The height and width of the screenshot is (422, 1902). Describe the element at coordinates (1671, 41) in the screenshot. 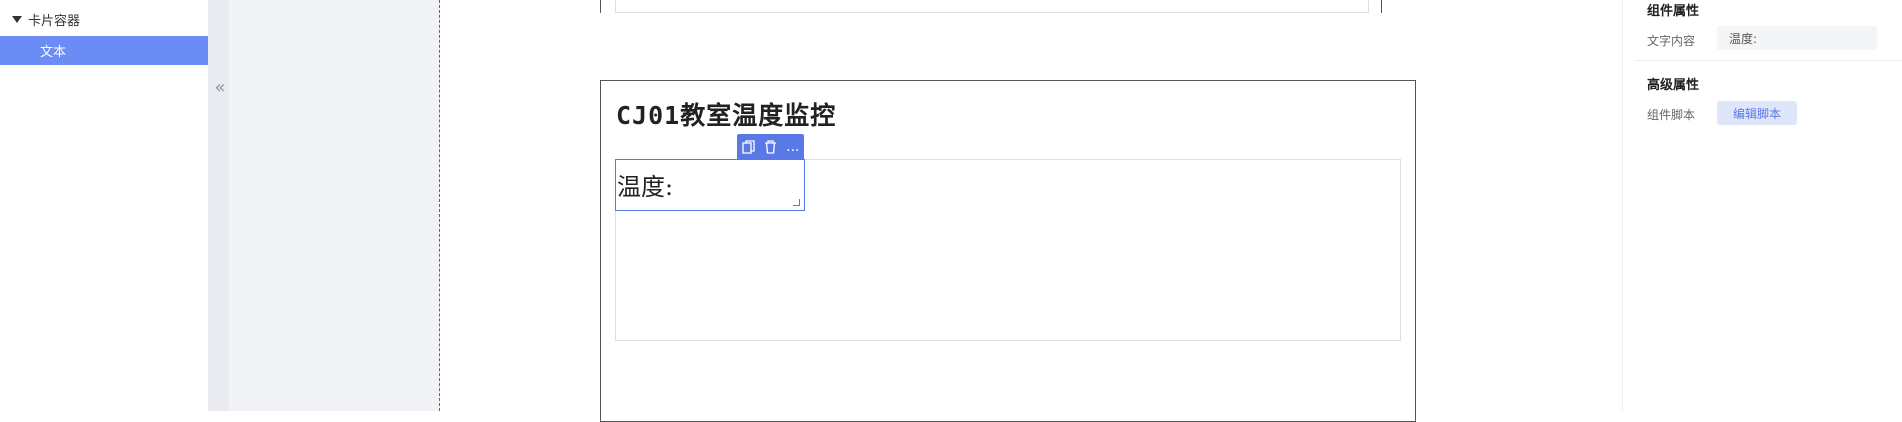

I see `label-text-content: 文字内容` at that location.